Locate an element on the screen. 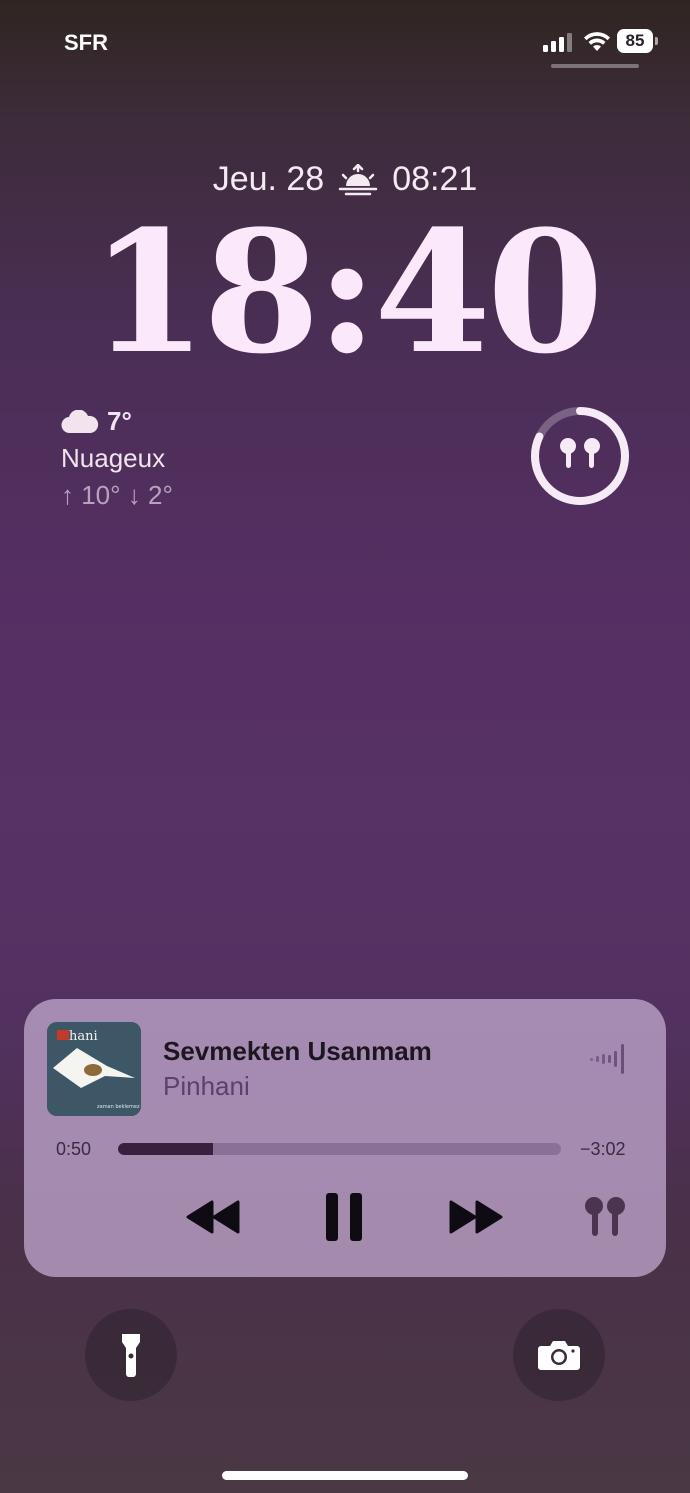  playback-scrubber is located at coordinates (339, 1149).